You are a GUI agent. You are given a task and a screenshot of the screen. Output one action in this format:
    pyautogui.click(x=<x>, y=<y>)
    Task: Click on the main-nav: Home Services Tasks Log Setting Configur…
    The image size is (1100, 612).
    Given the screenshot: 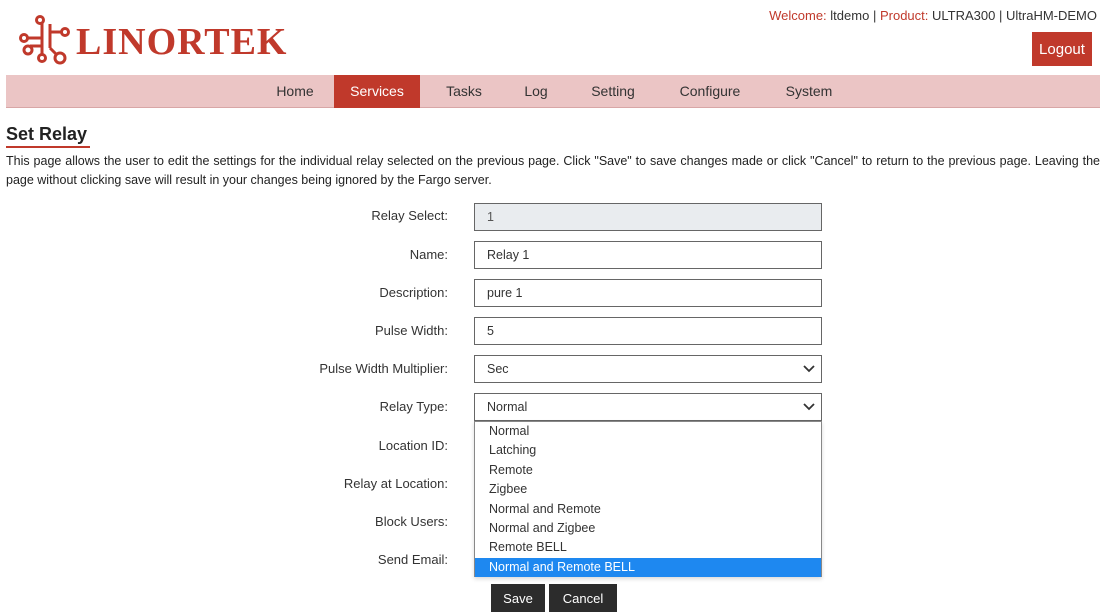 What is the action you would take?
    pyautogui.click(x=553, y=91)
    